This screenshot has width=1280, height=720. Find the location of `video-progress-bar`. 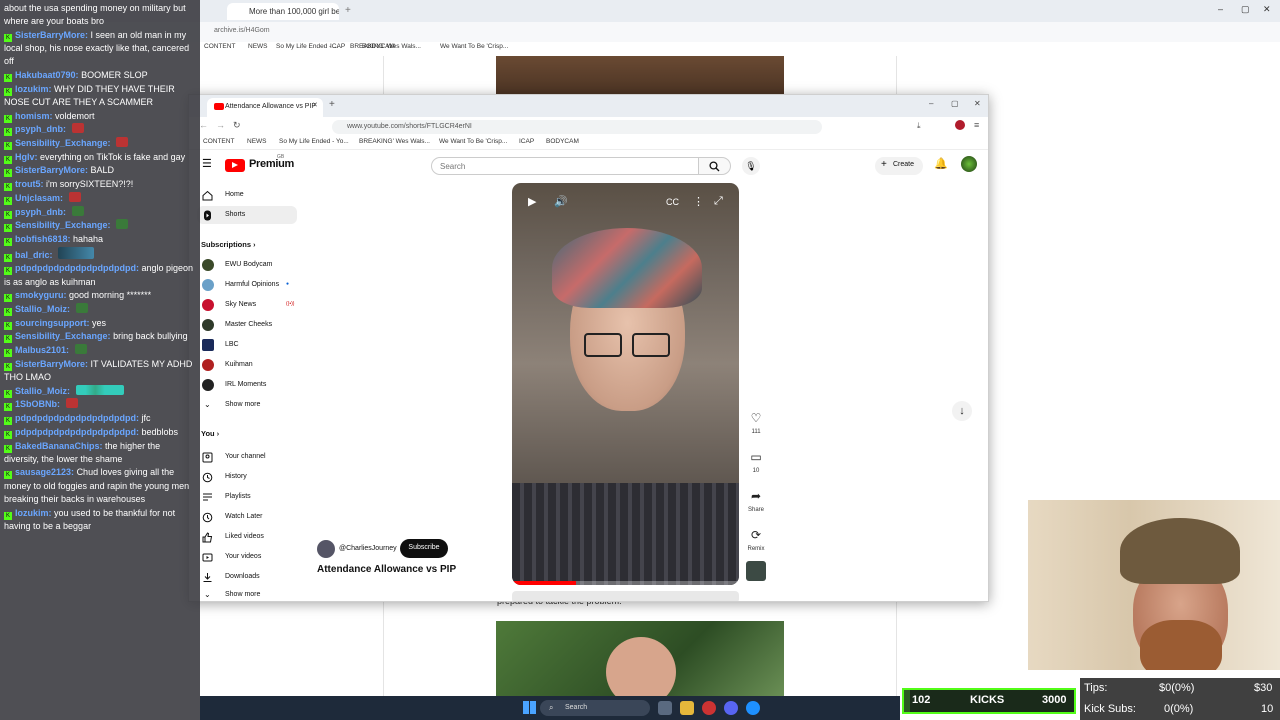

video-progress-bar is located at coordinates (625, 583).